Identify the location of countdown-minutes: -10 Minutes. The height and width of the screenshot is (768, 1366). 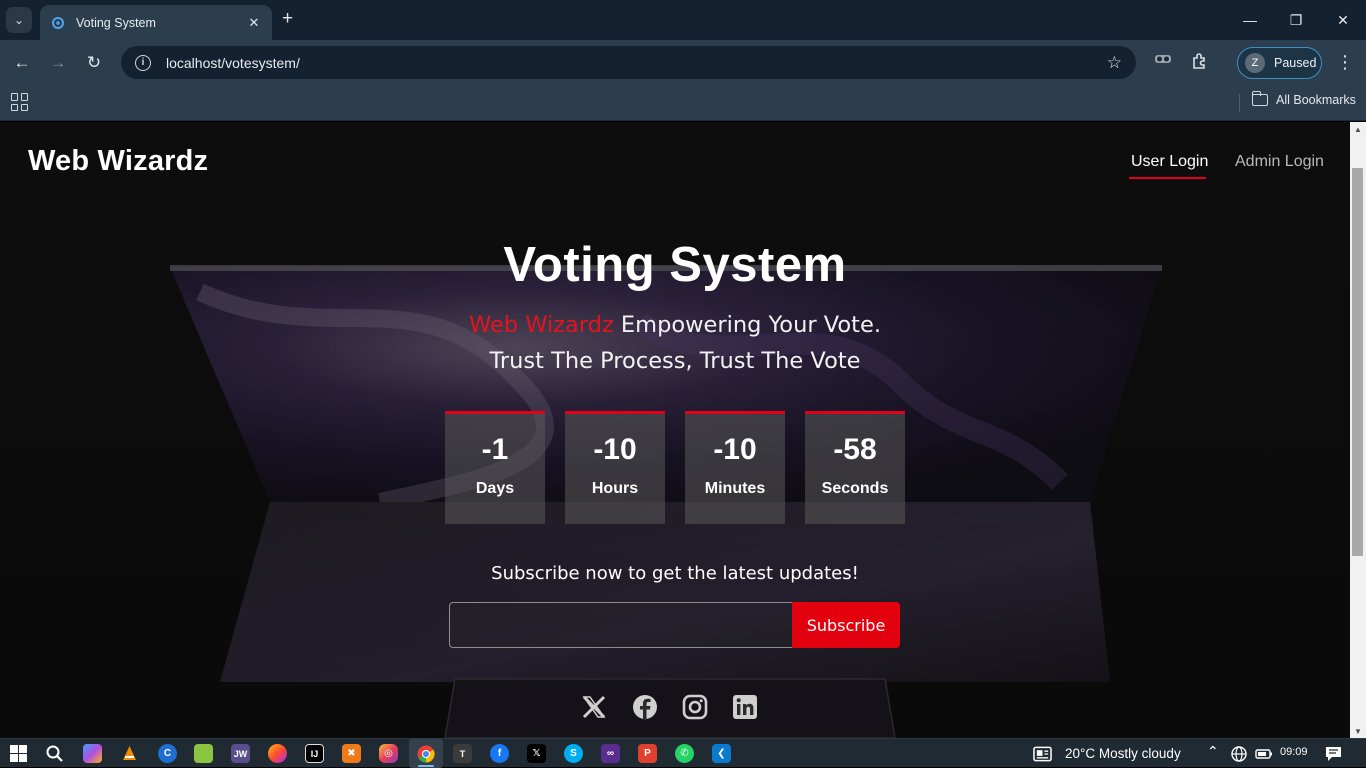
(735, 467).